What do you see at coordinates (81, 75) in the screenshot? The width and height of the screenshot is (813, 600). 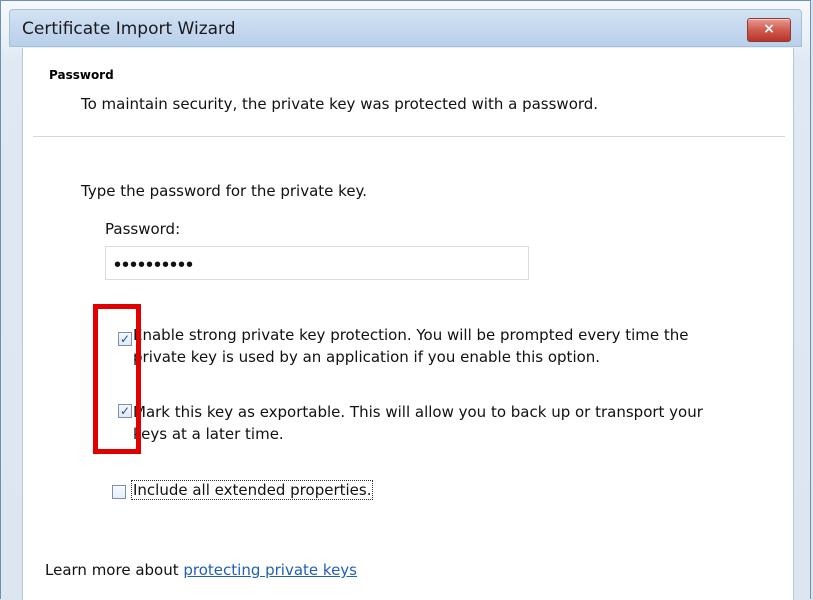 I see `section-title: Password` at bounding box center [81, 75].